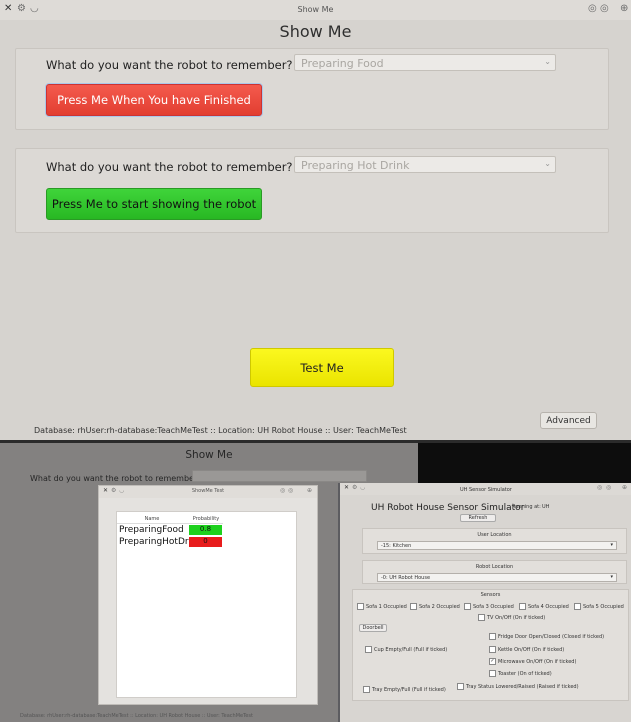 The width and height of the screenshot is (631, 722). I want to click on refresh-button: Refresh, so click(478, 518).